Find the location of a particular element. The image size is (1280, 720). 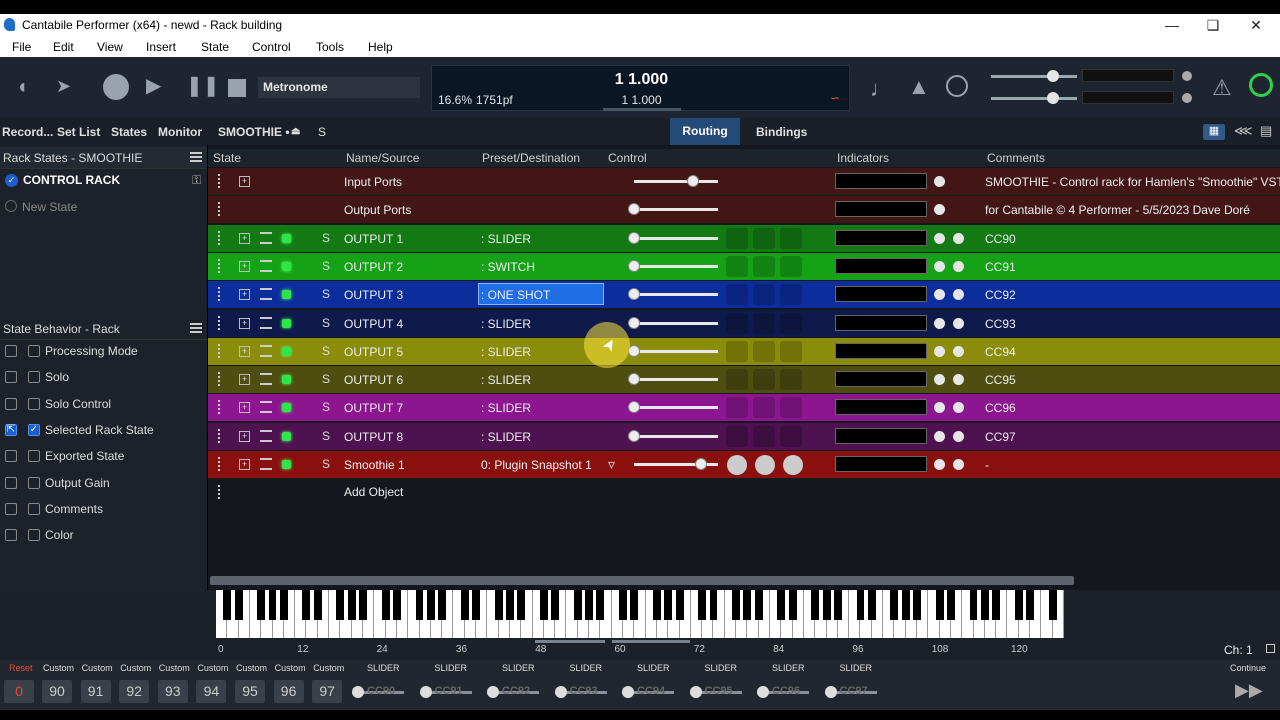

behavior-item: Color is located at coordinates (103, 536).